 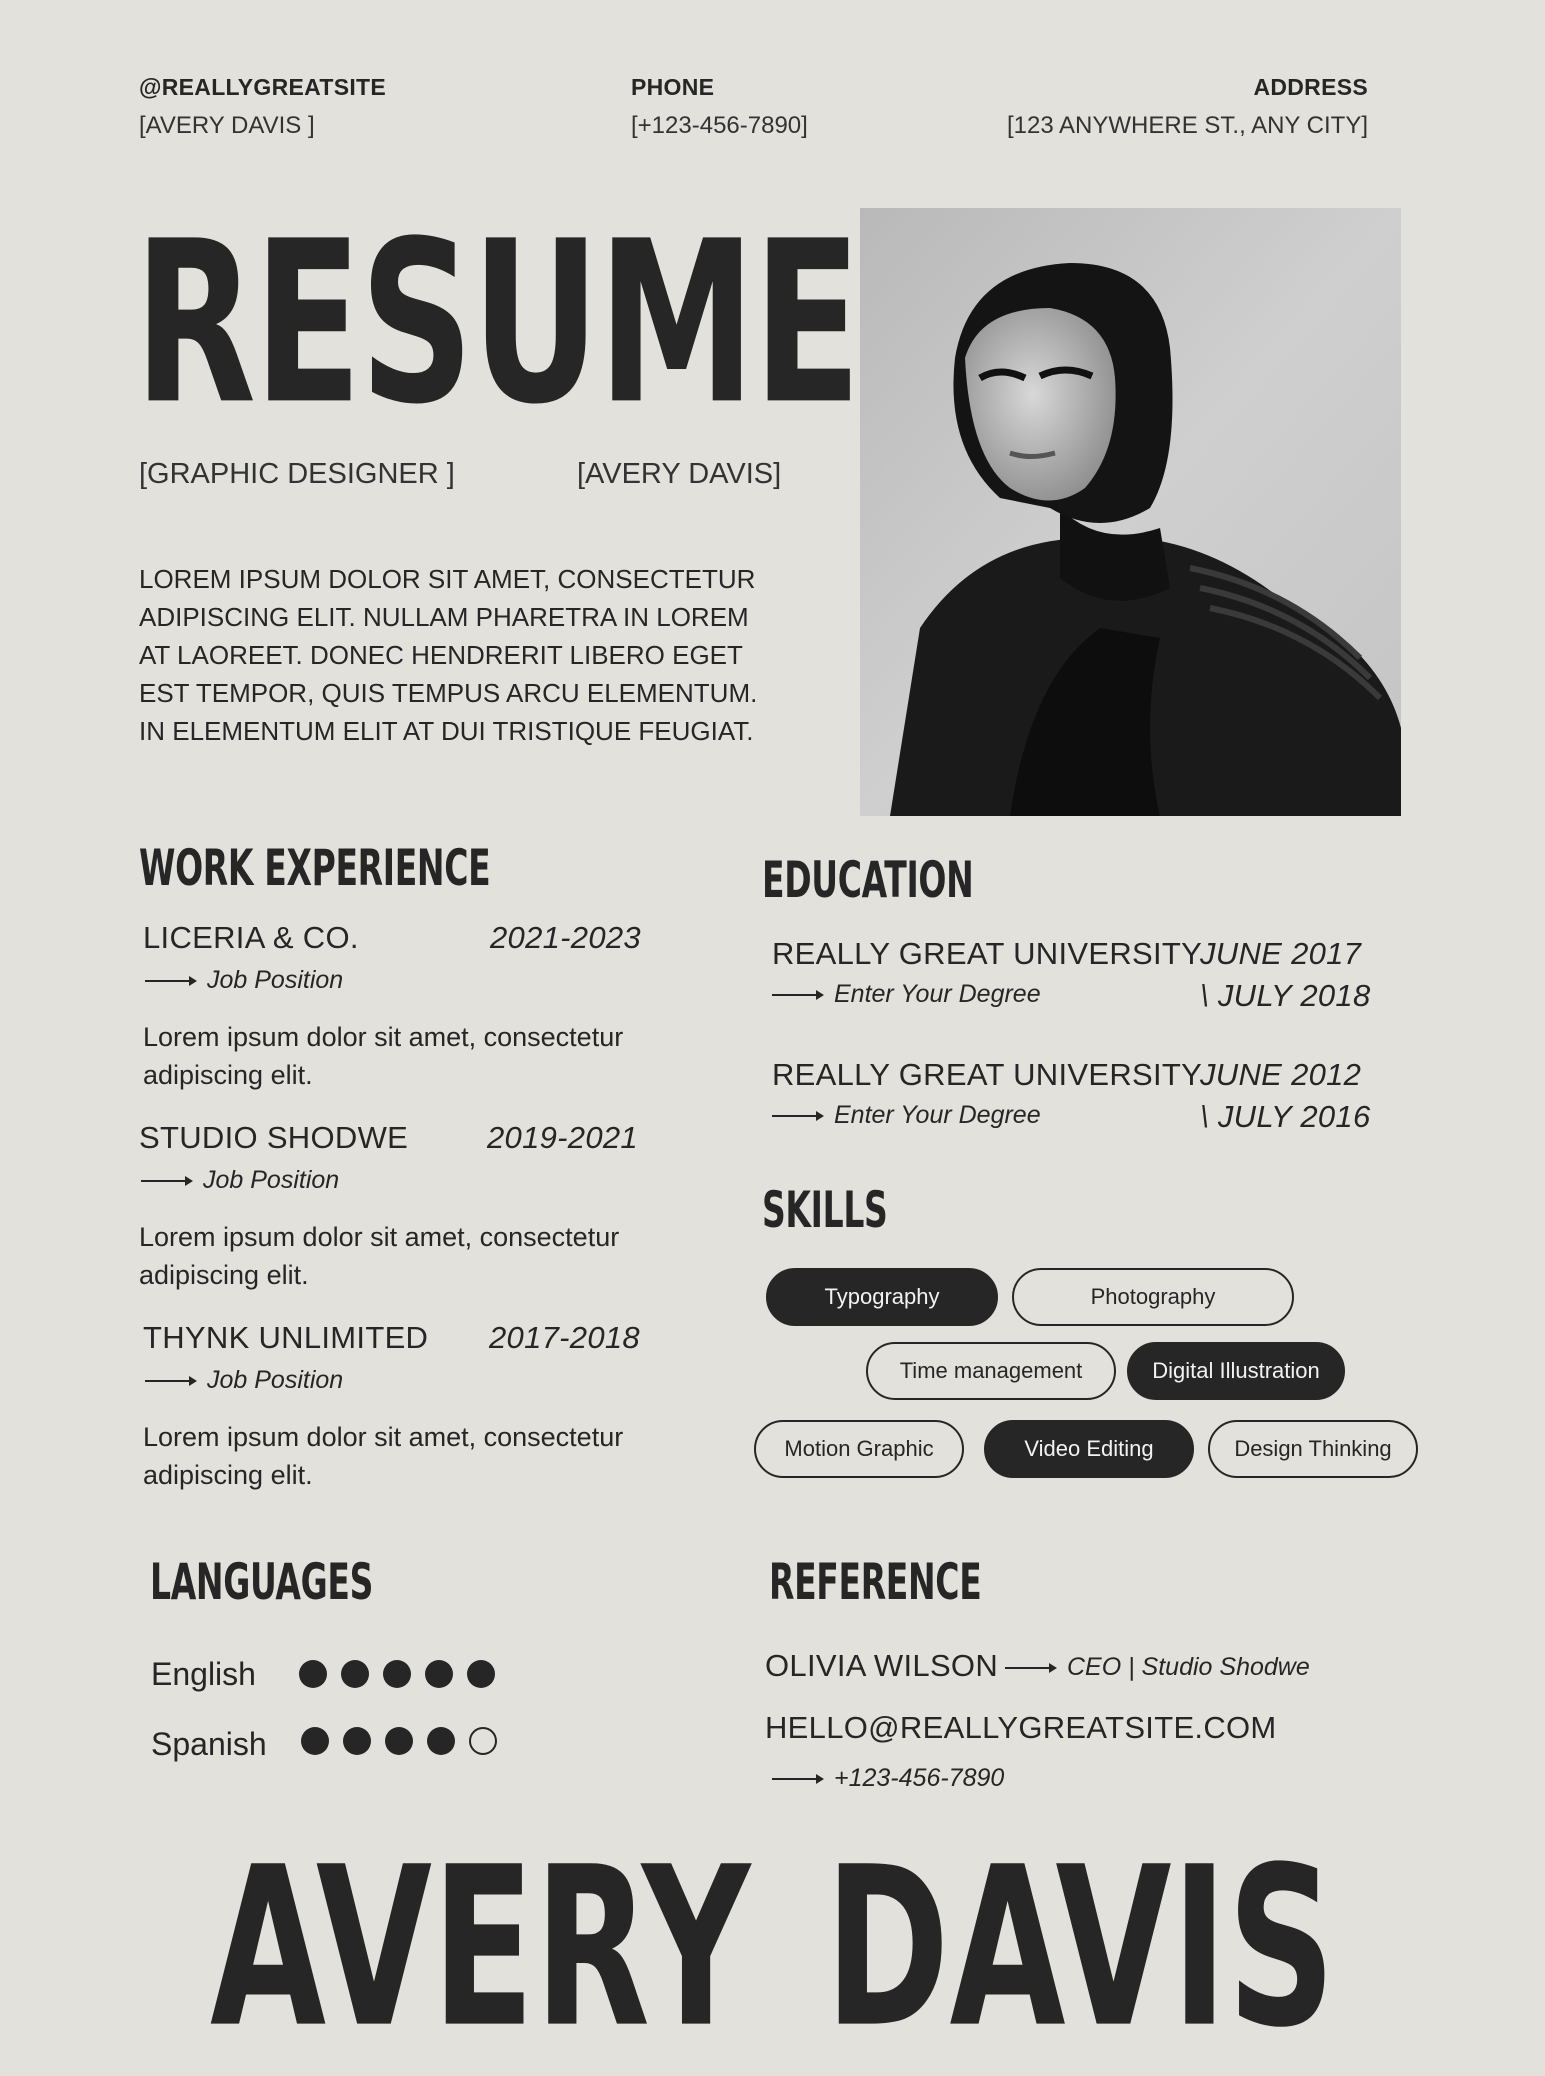 I want to click on summary-line: LOREM IPSUM DOLOR SIT AMET, CONSECTETUR, so click(x=447, y=579).